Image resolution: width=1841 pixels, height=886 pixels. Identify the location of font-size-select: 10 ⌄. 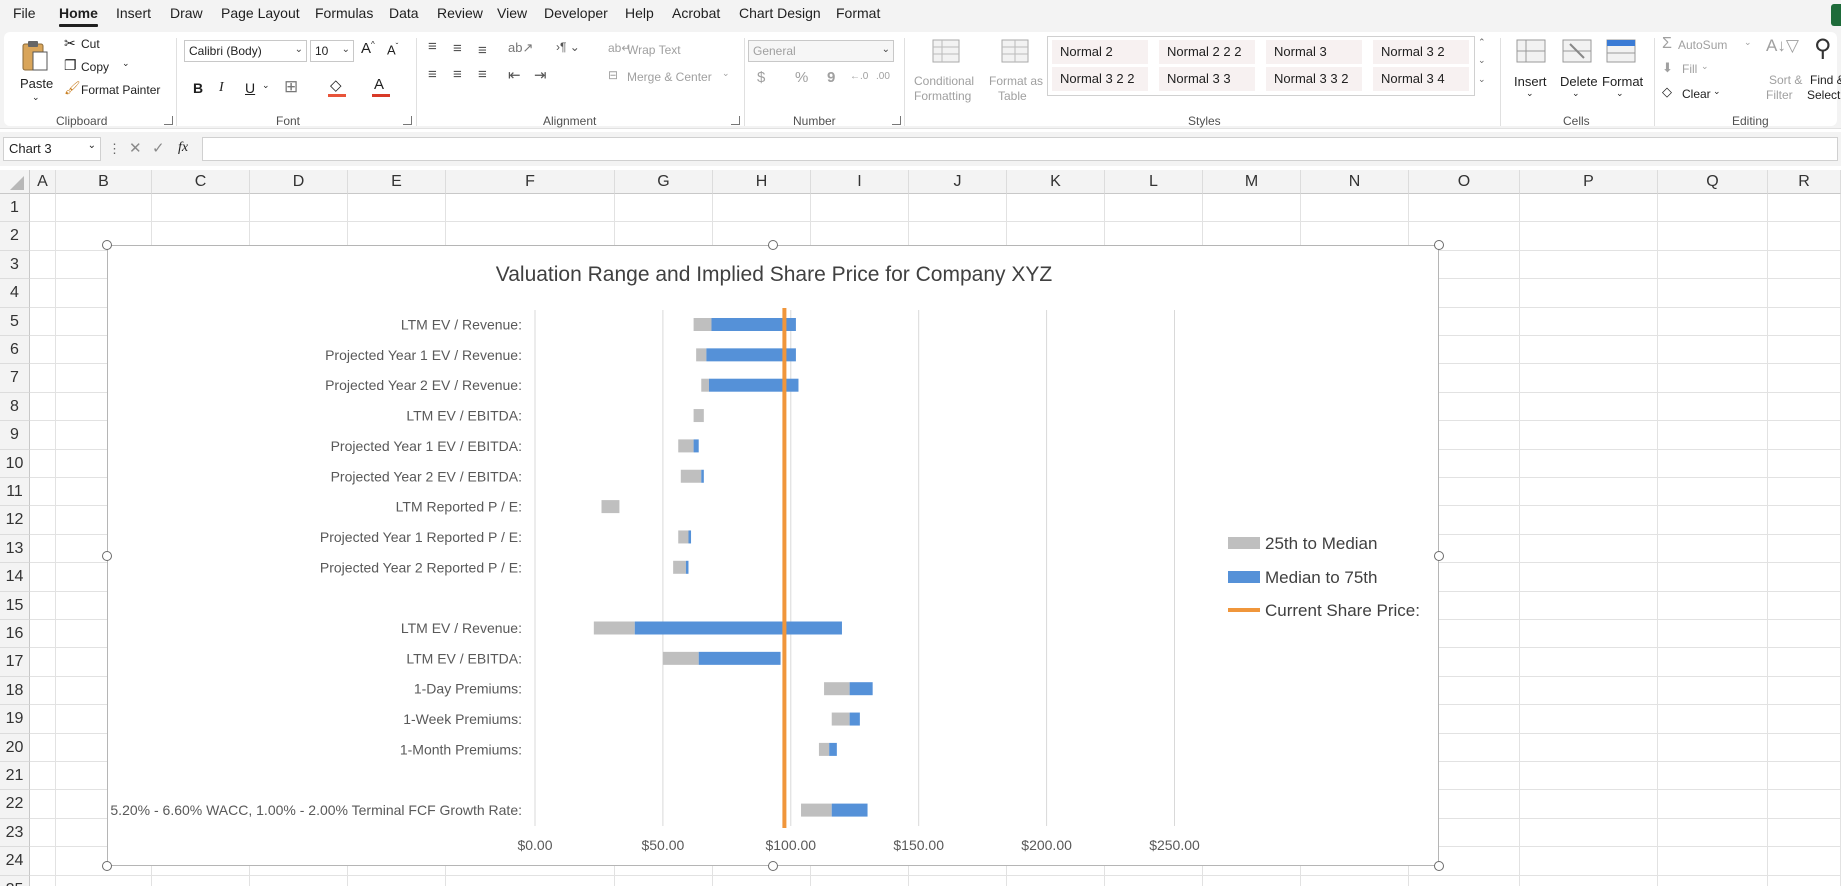
(332, 51).